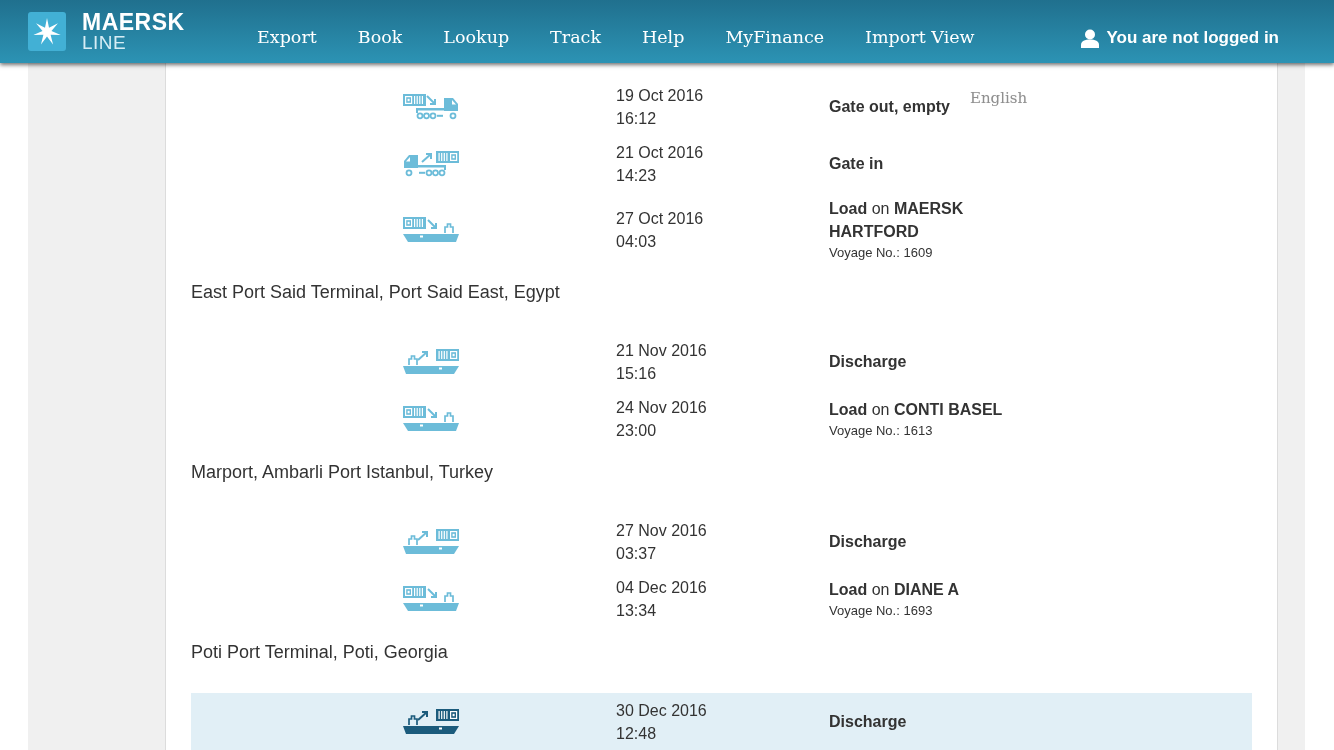  I want to click on event-time: 04:03, so click(636, 241).